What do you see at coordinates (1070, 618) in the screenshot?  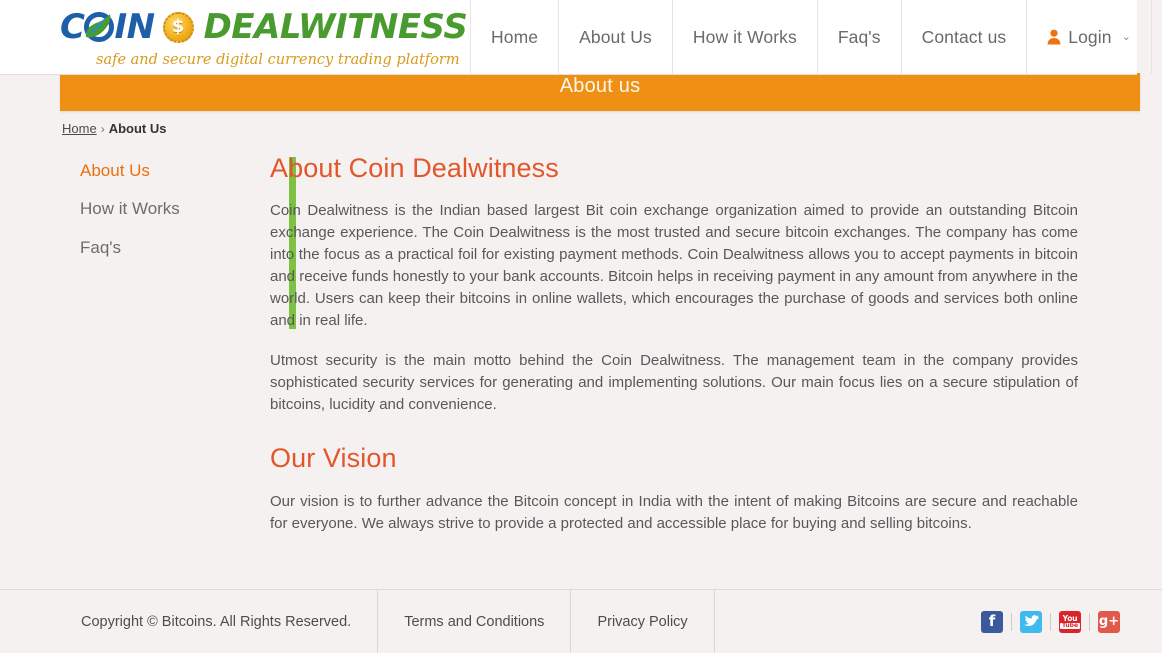 I see `youtube-you-text: You` at bounding box center [1070, 618].